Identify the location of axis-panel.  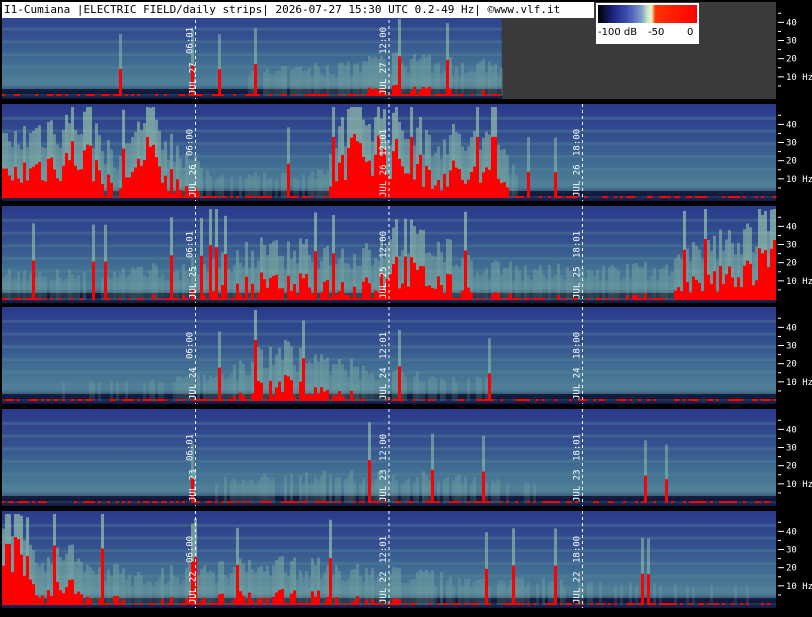
(795, 355).